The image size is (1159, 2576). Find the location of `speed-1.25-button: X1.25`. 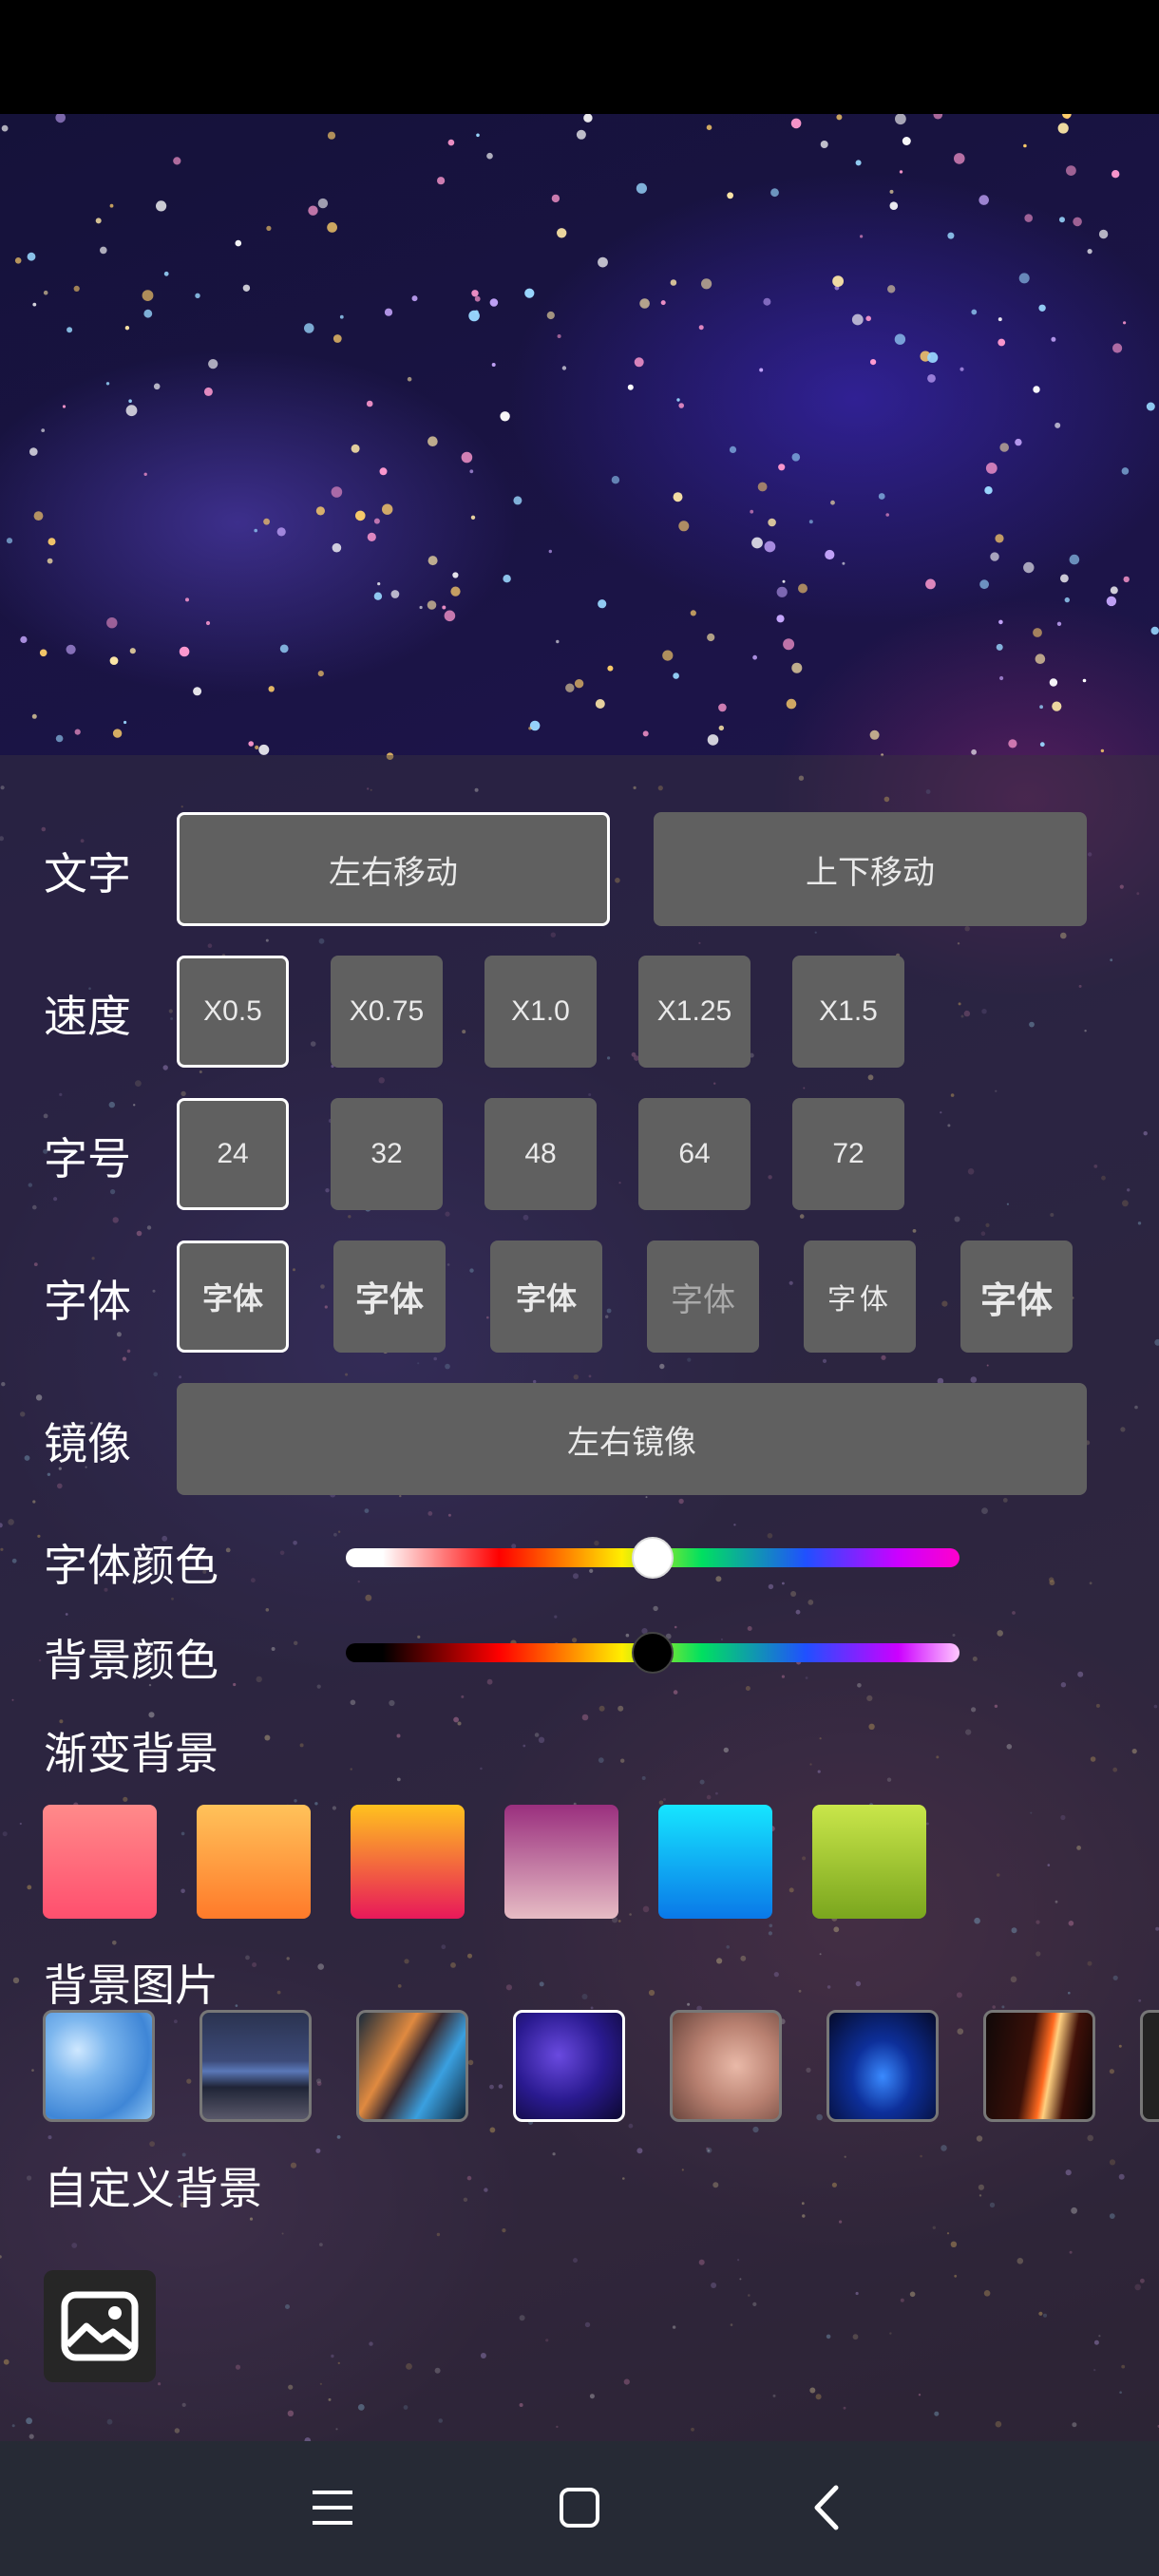

speed-1.25-button: X1.25 is located at coordinates (694, 1012).